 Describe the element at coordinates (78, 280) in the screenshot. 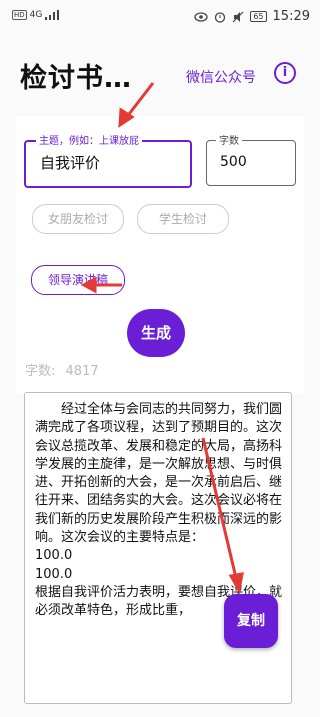

I see `chip-leader-speech: 领导演讲稿` at that location.